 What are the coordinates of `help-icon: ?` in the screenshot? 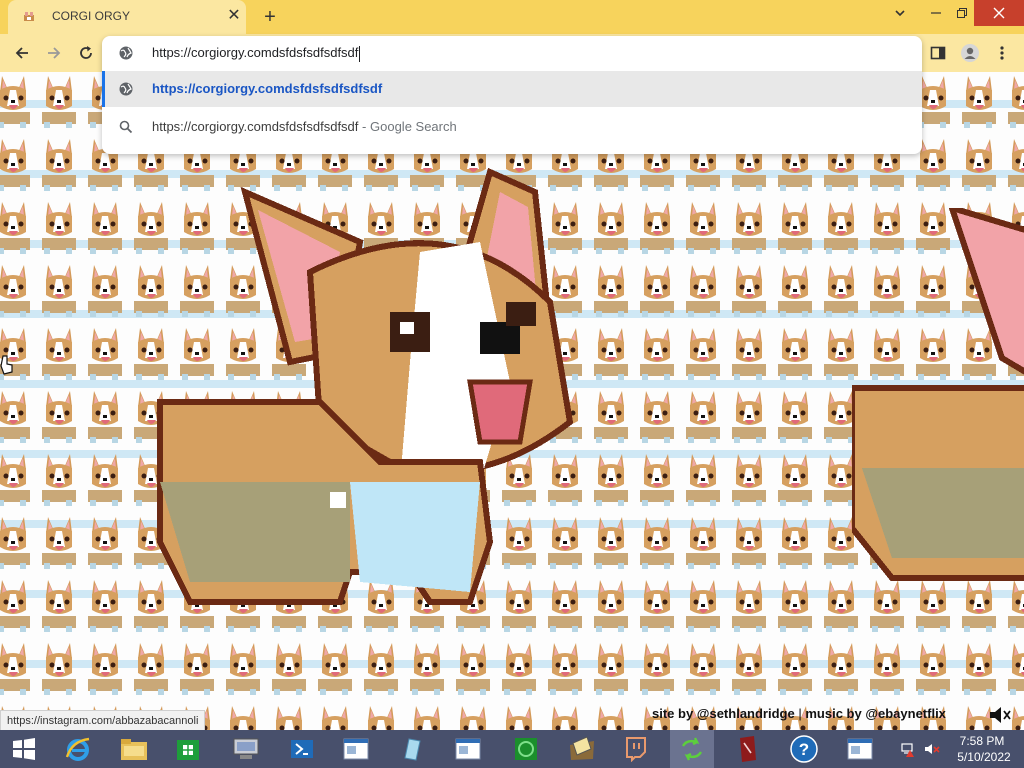 It's located at (804, 749).